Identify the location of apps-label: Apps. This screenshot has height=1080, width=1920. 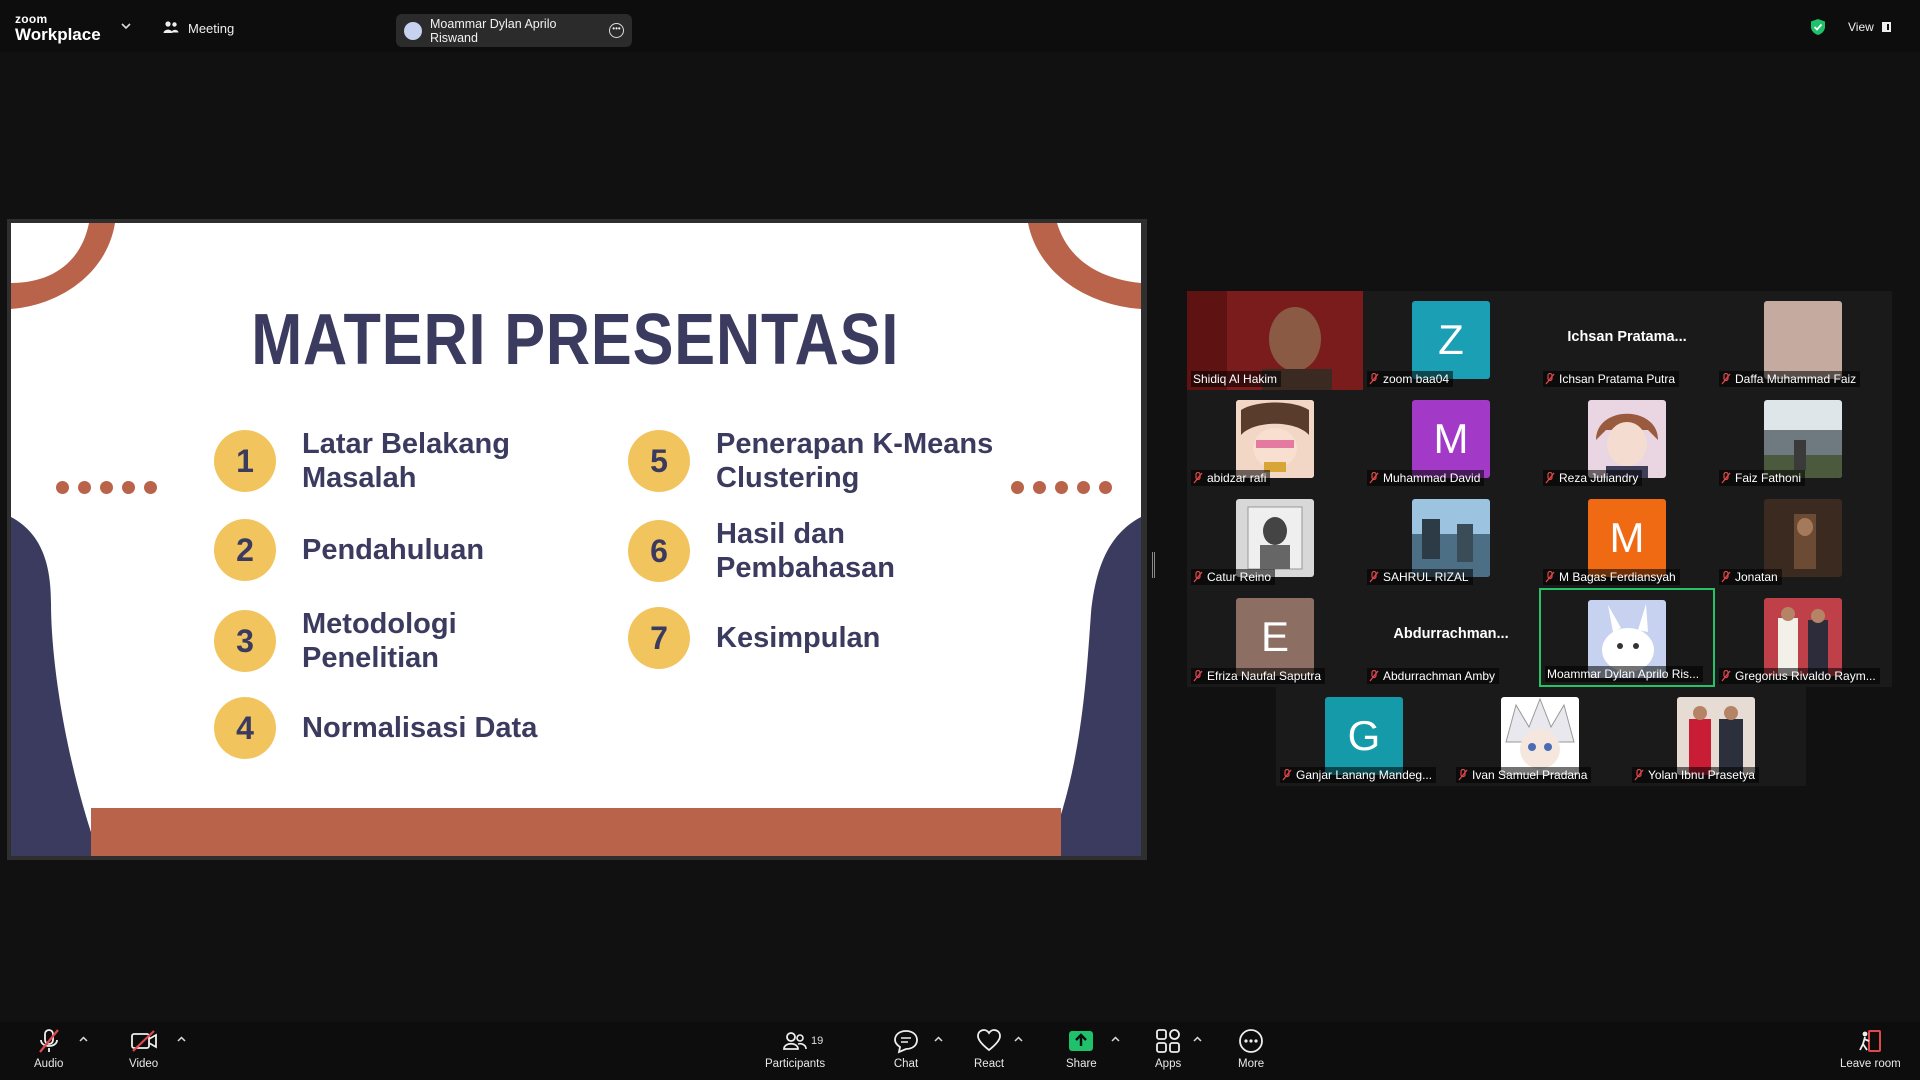
(1168, 1064).